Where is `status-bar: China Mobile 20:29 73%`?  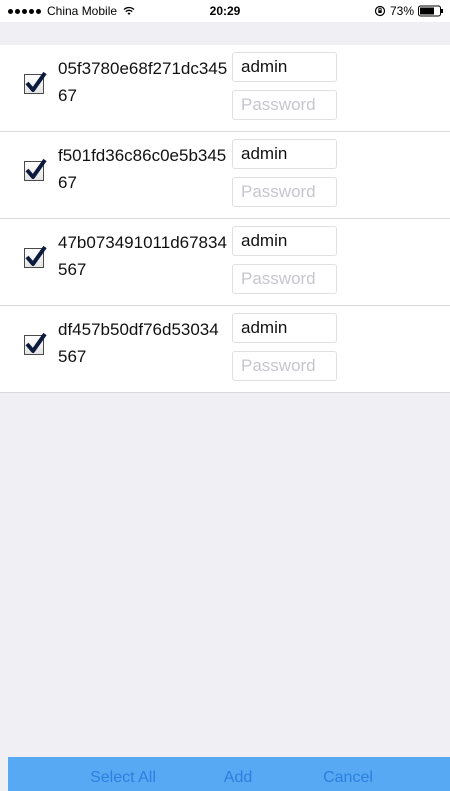
status-bar: China Mobile 20:29 73% is located at coordinates (225, 11).